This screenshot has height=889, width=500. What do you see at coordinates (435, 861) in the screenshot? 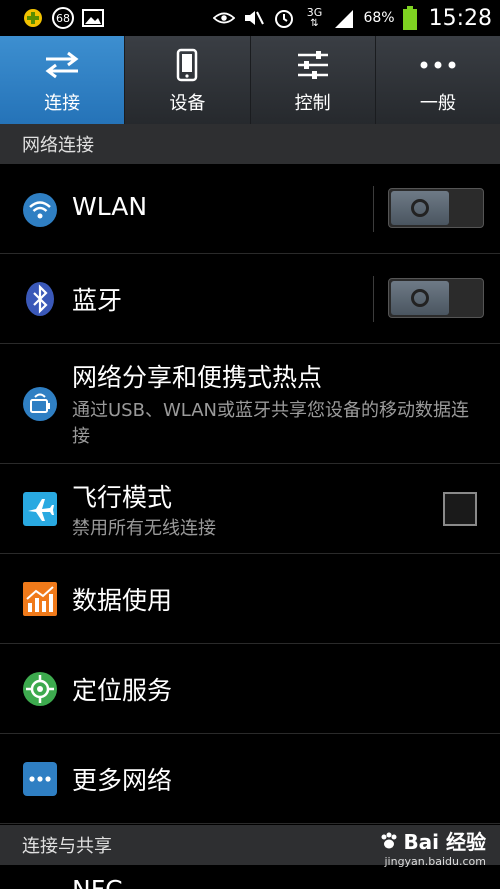
I see `watermark-url: jingyan.baidu.com` at bounding box center [435, 861].